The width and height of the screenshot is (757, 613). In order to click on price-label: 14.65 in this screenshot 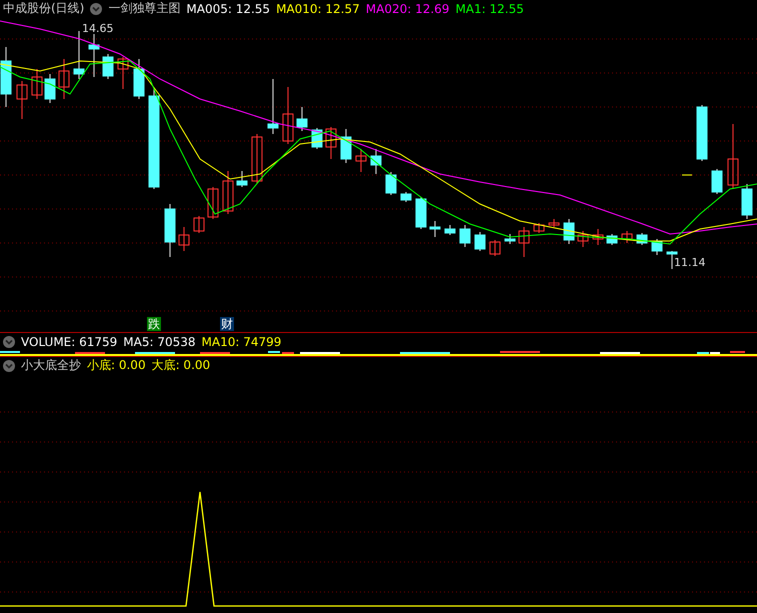, I will do `click(98, 28)`.